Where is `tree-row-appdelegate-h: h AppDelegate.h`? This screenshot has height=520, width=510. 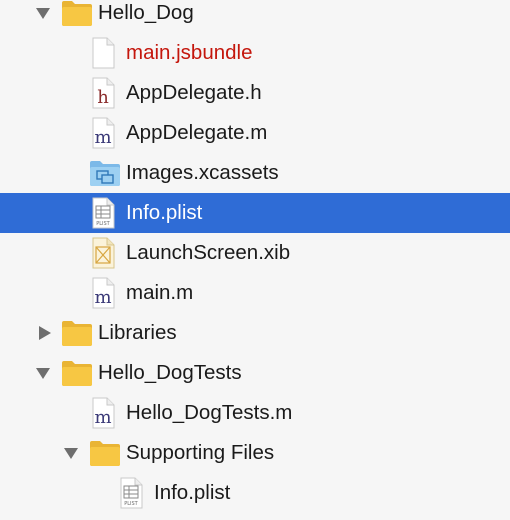 tree-row-appdelegate-h: h AppDelegate.h is located at coordinates (255, 93).